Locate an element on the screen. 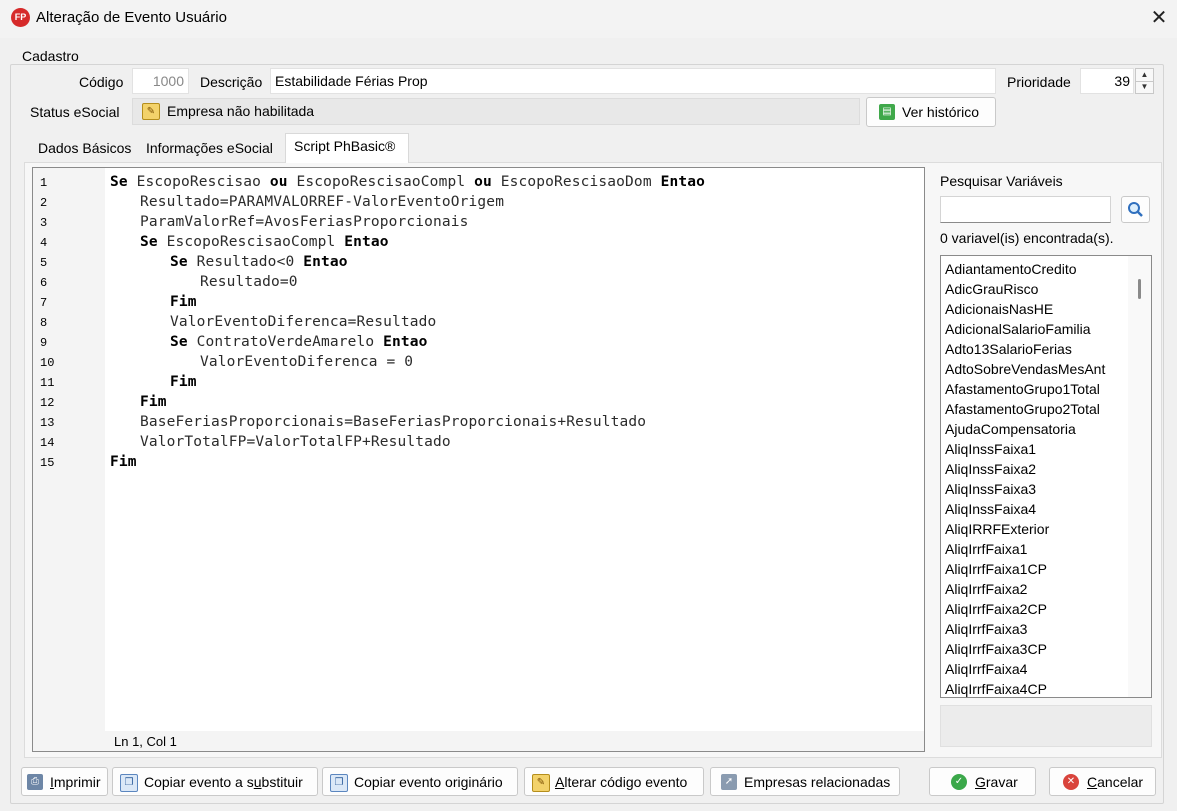 The height and width of the screenshot is (811, 1177). scrollbar-thumb is located at coordinates (1139, 289).